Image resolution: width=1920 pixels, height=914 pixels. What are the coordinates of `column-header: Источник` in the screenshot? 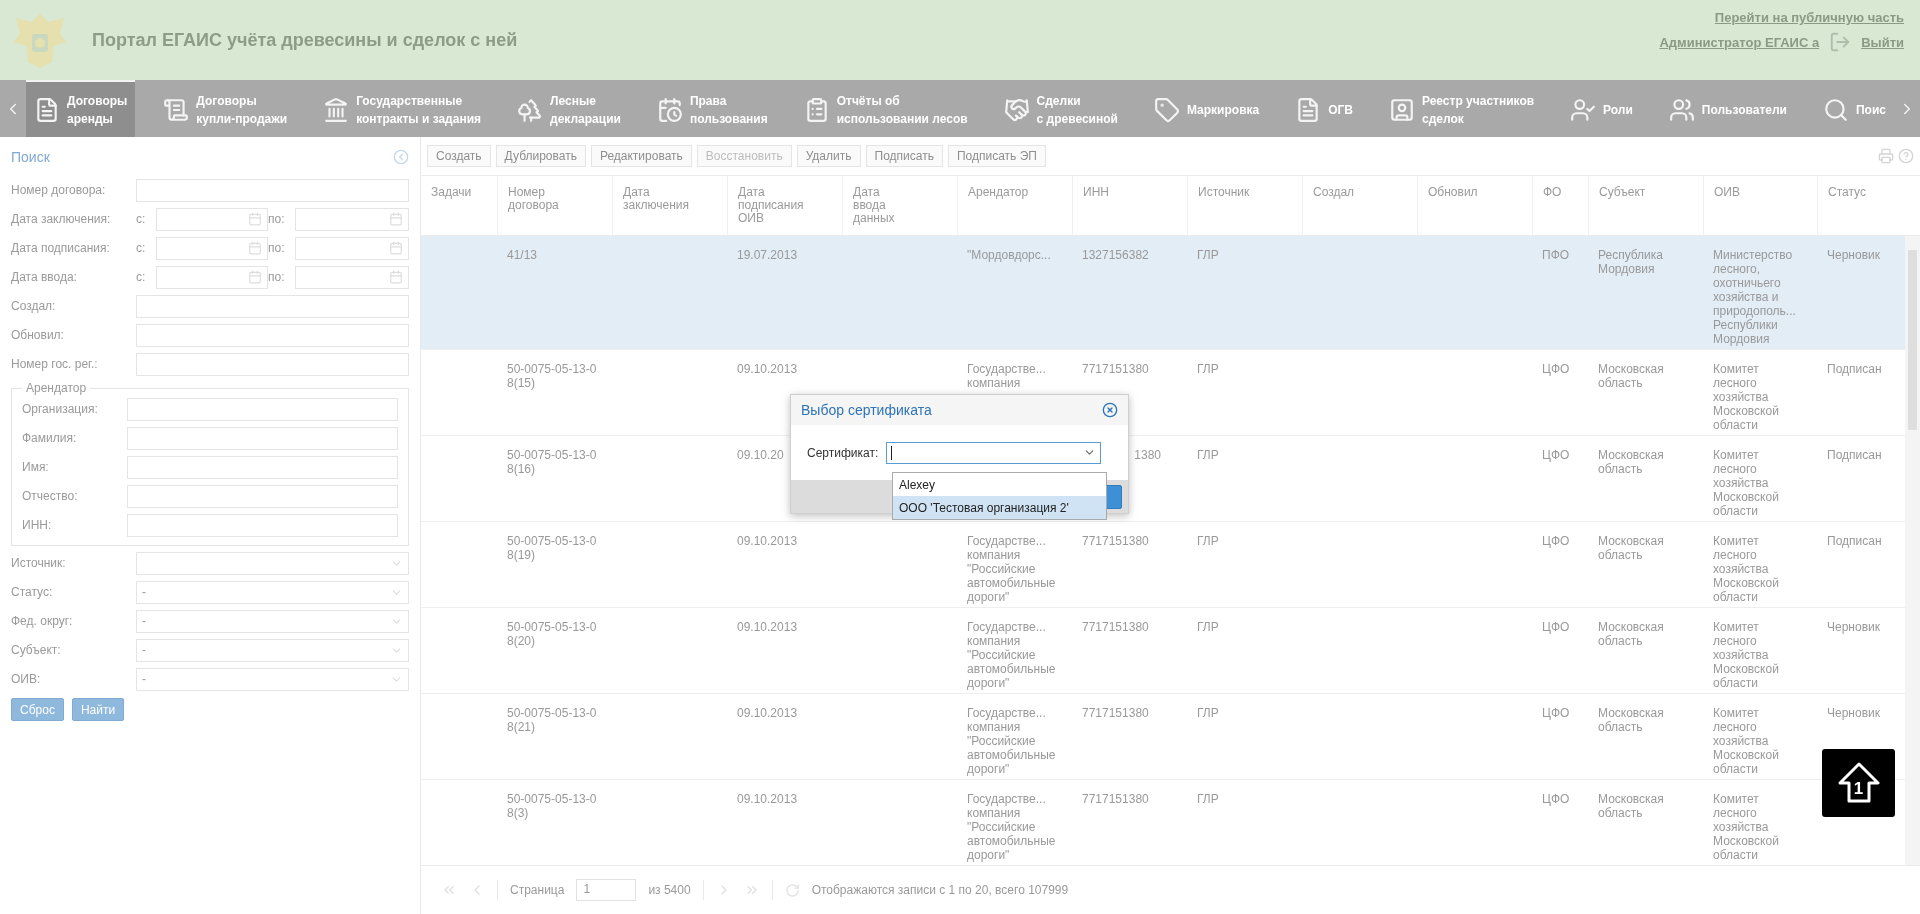 It's located at (1245, 192).